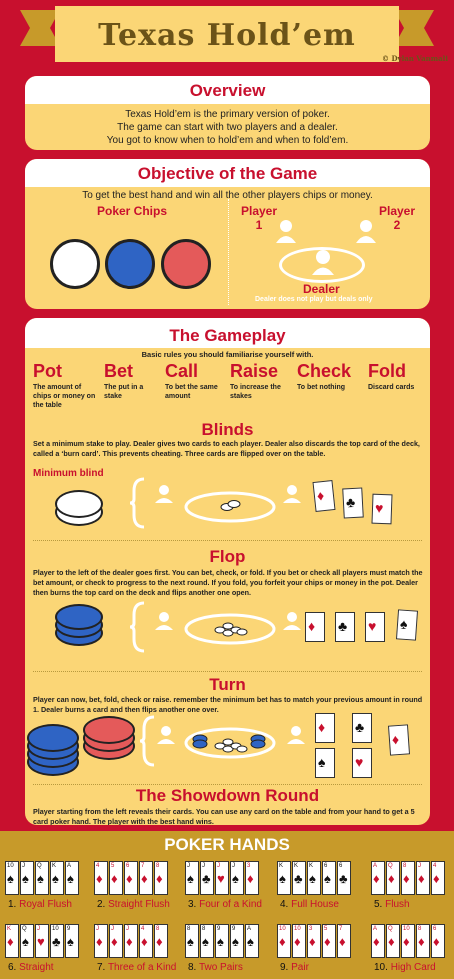 Image resolution: width=454 pixels, height=979 pixels. Describe the element at coordinates (378, 941) in the screenshot. I see `hand-card: A ♦` at that location.